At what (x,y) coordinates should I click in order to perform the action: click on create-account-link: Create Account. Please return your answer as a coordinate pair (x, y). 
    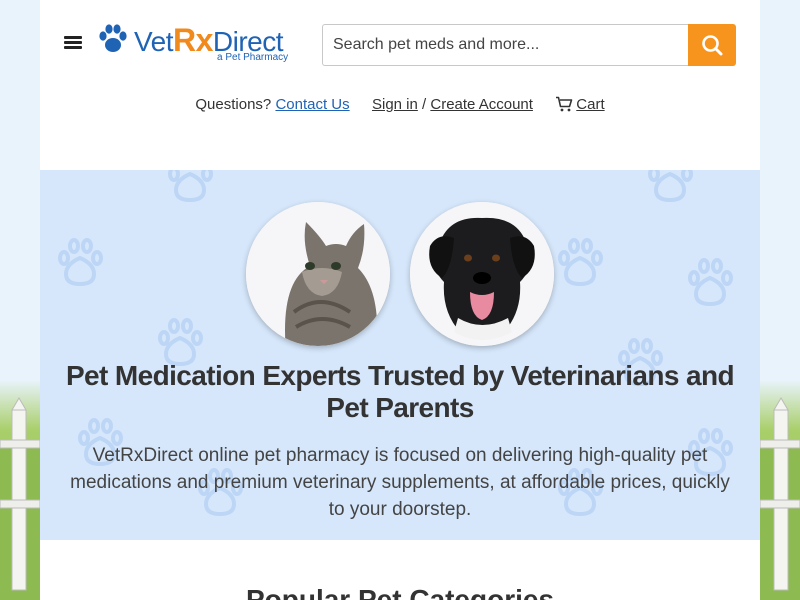
    Looking at the image, I should click on (481, 104).